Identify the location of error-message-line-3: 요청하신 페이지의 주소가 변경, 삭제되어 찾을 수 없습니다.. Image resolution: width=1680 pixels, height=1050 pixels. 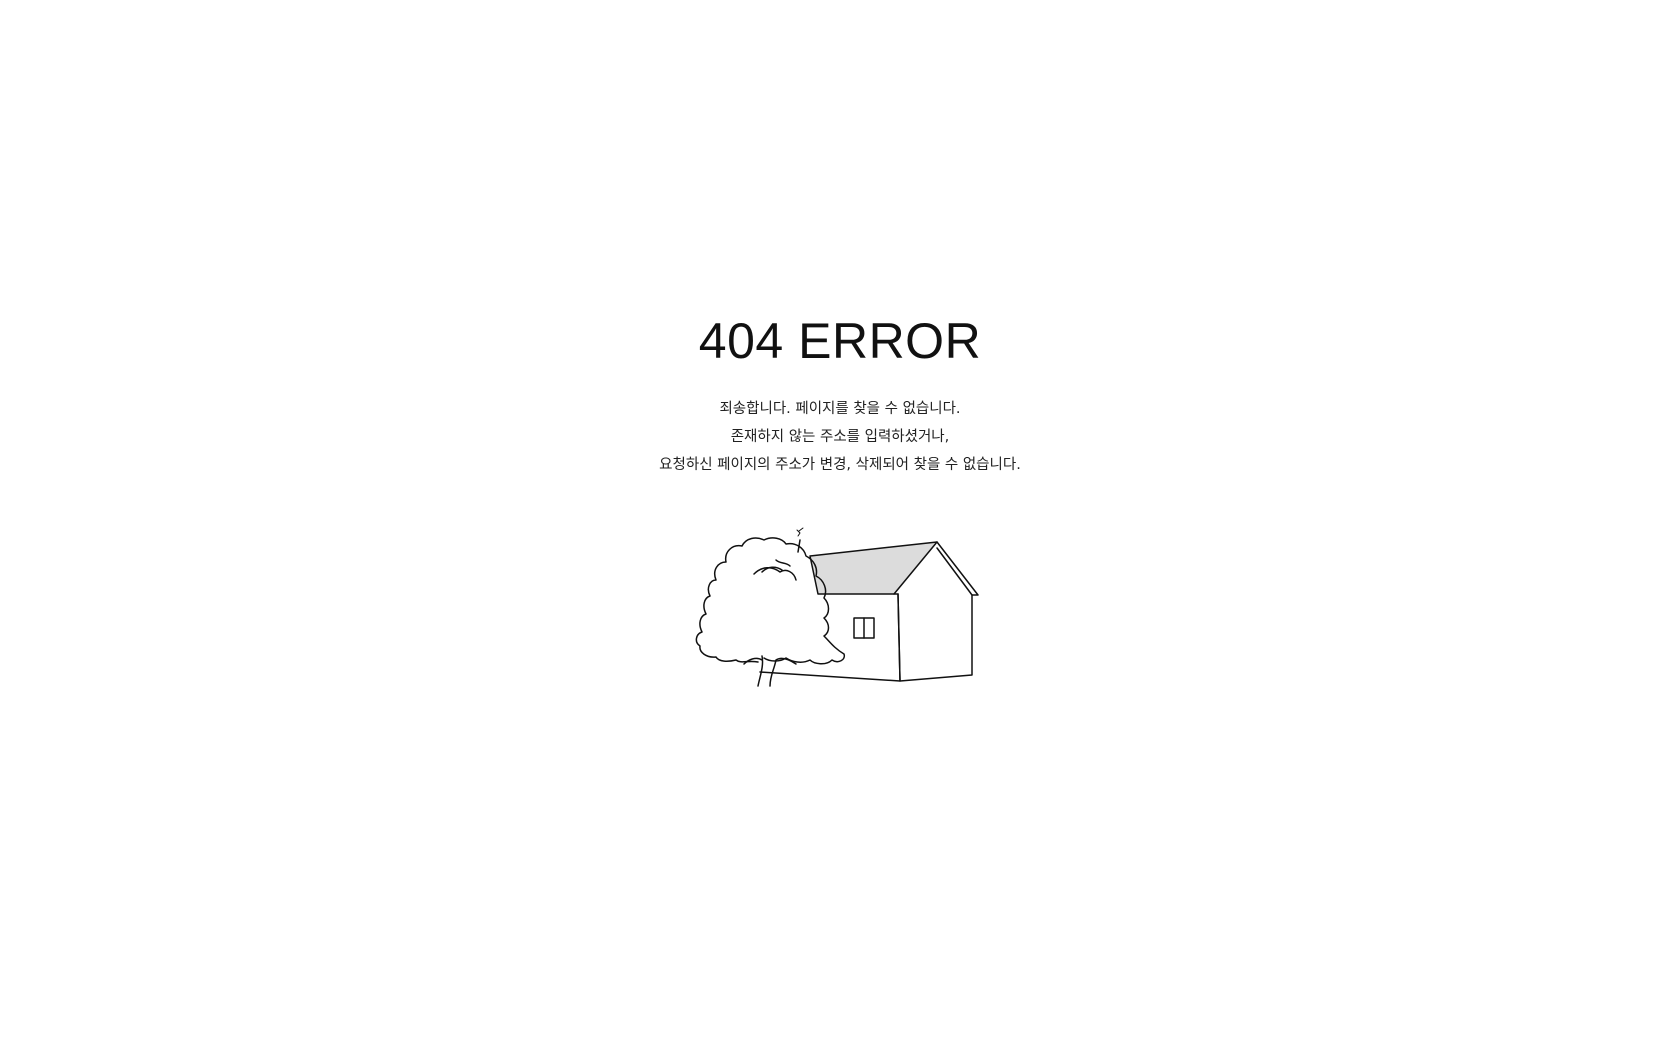
(840, 465).